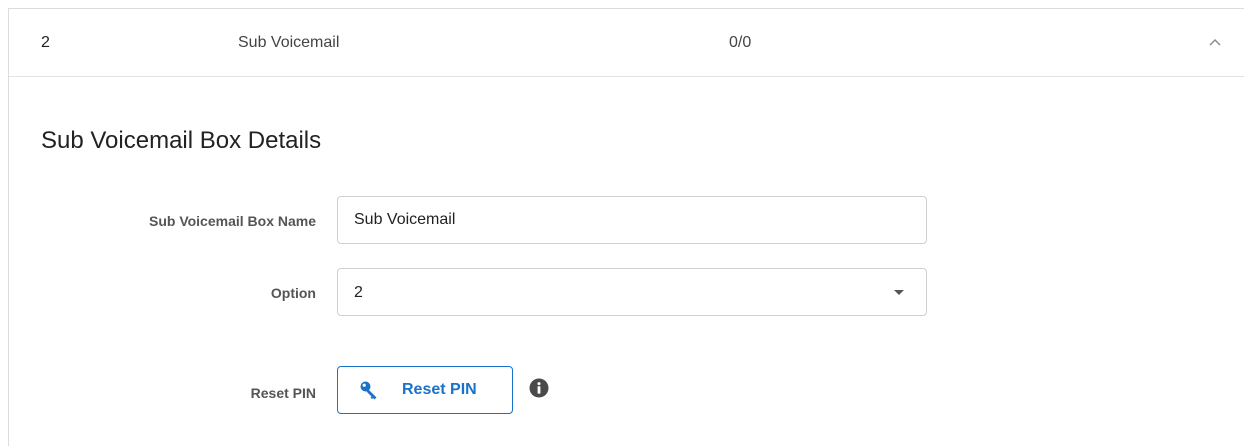 The image size is (1244, 446). What do you see at coordinates (740, 42) in the screenshot?
I see `row-count: 0/0` at bounding box center [740, 42].